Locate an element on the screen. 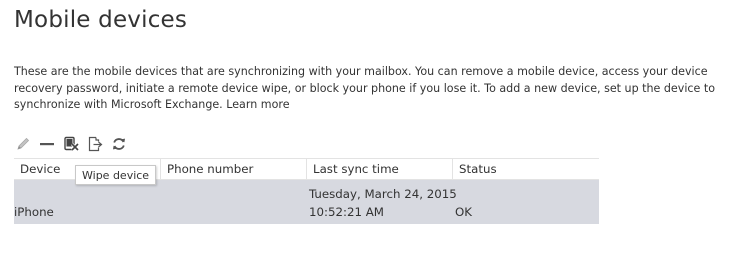  status-cell: OK is located at coordinates (464, 212).